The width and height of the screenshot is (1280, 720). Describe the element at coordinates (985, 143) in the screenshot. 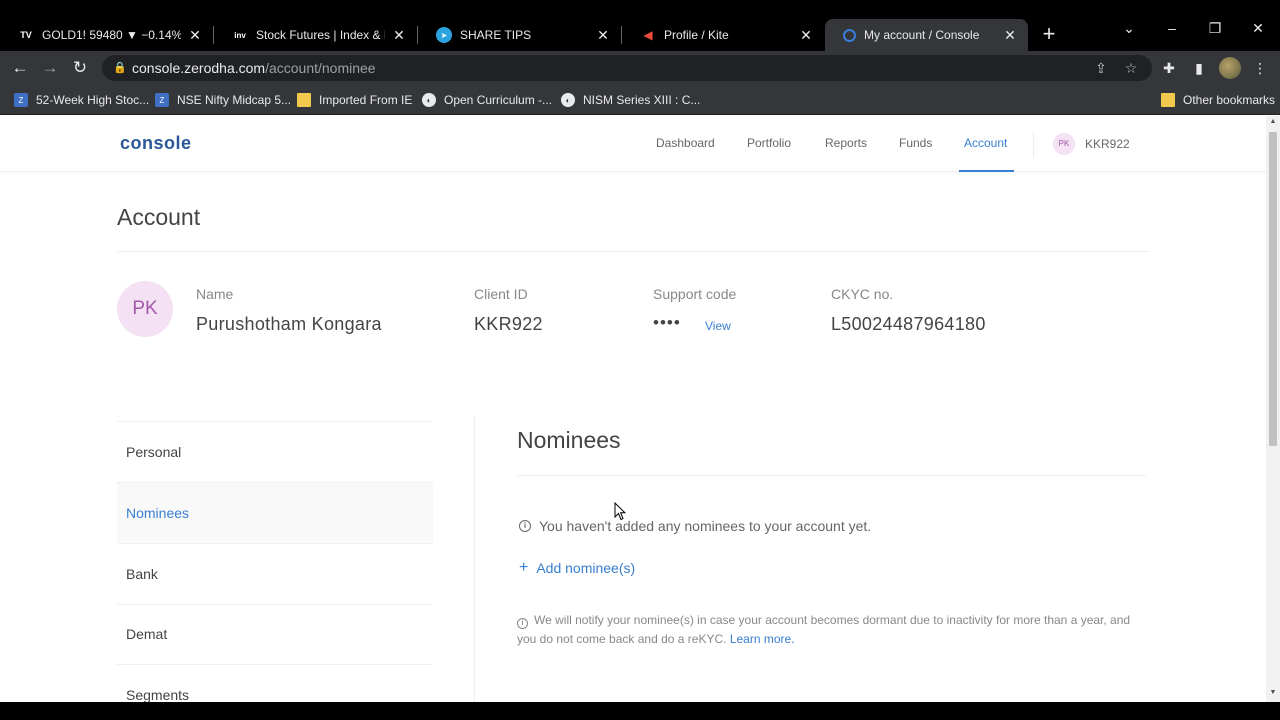

I see `nav-account: Account` at that location.